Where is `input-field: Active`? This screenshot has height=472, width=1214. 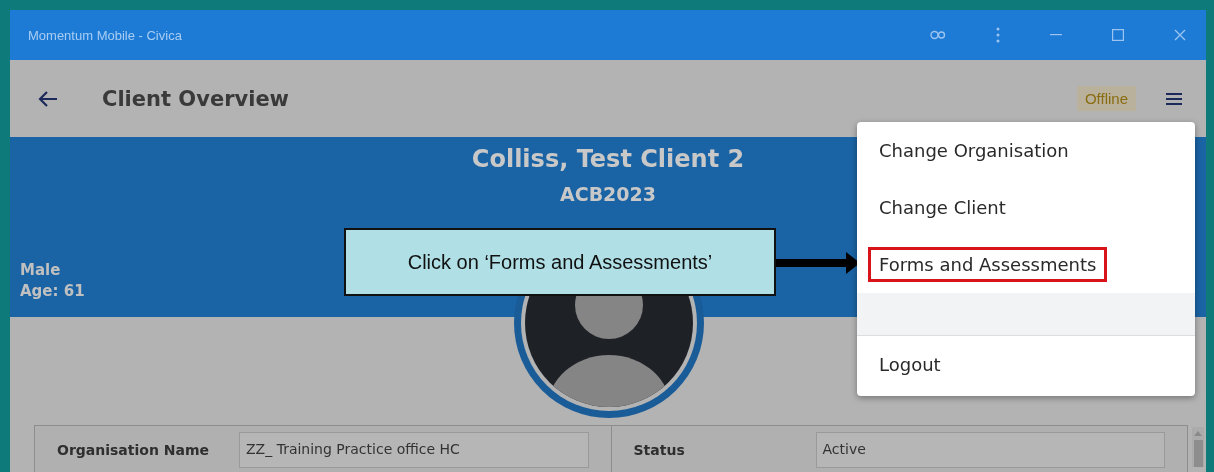 input-field: Active is located at coordinates (990, 450).